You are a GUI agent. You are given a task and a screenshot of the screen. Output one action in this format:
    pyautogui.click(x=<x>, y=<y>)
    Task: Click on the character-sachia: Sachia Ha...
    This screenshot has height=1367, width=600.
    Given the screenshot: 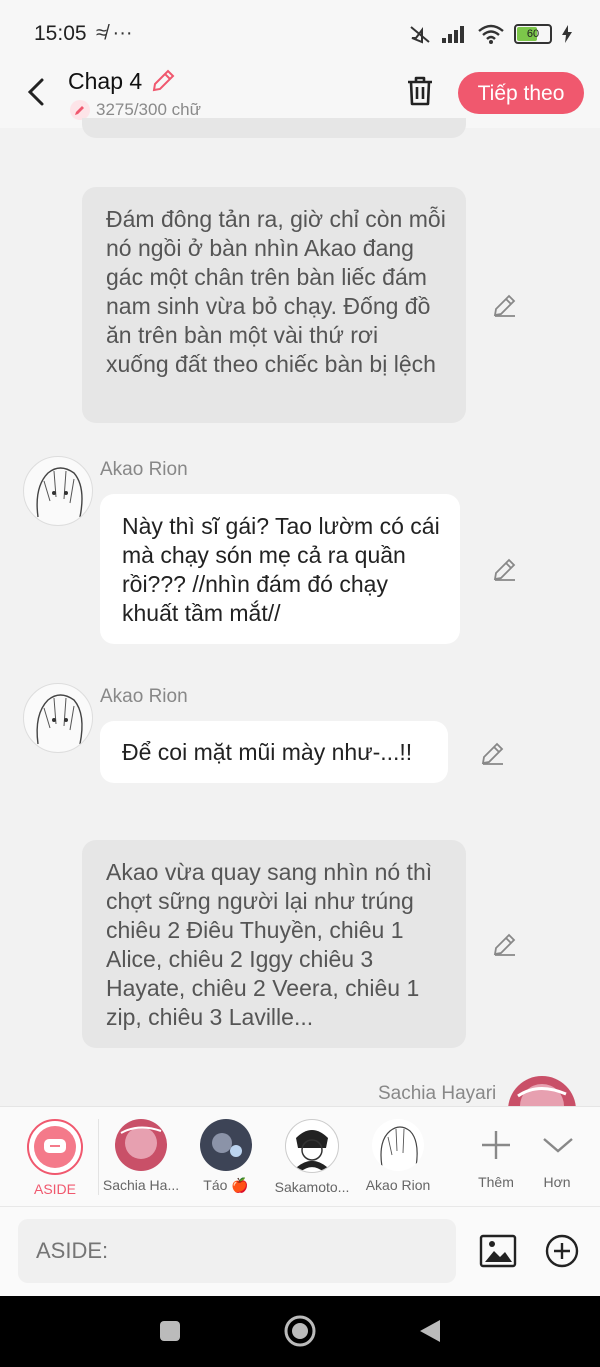 What is the action you would take?
    pyautogui.click(x=141, y=1156)
    